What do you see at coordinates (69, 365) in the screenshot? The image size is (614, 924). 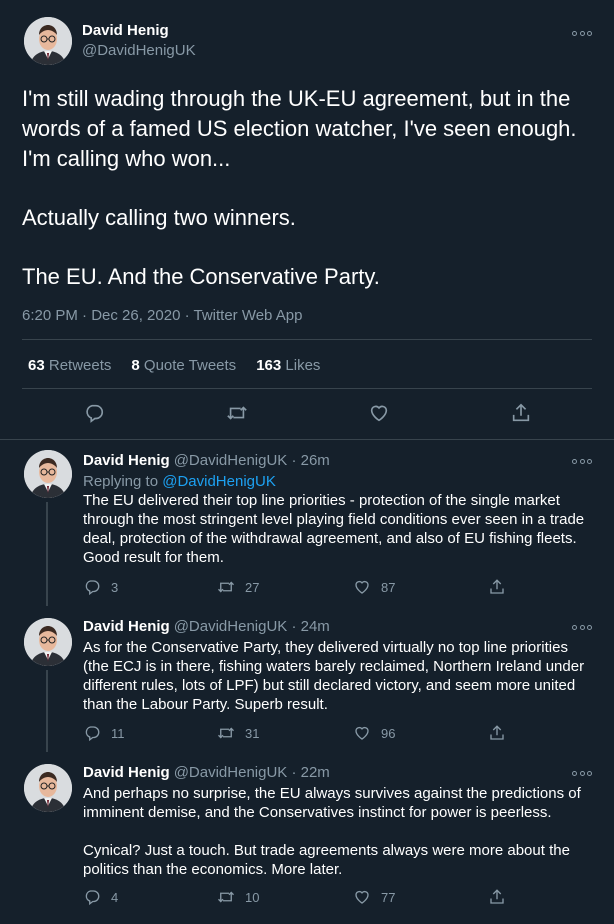 I see `retweets-stat: 63 Retweets` at bounding box center [69, 365].